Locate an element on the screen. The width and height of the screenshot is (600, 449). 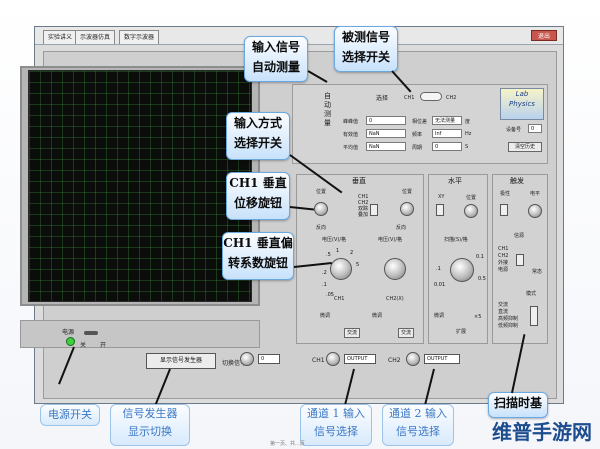
callout-ch1-offset-line1: CH1 垂直 is located at coordinates (258, 183).